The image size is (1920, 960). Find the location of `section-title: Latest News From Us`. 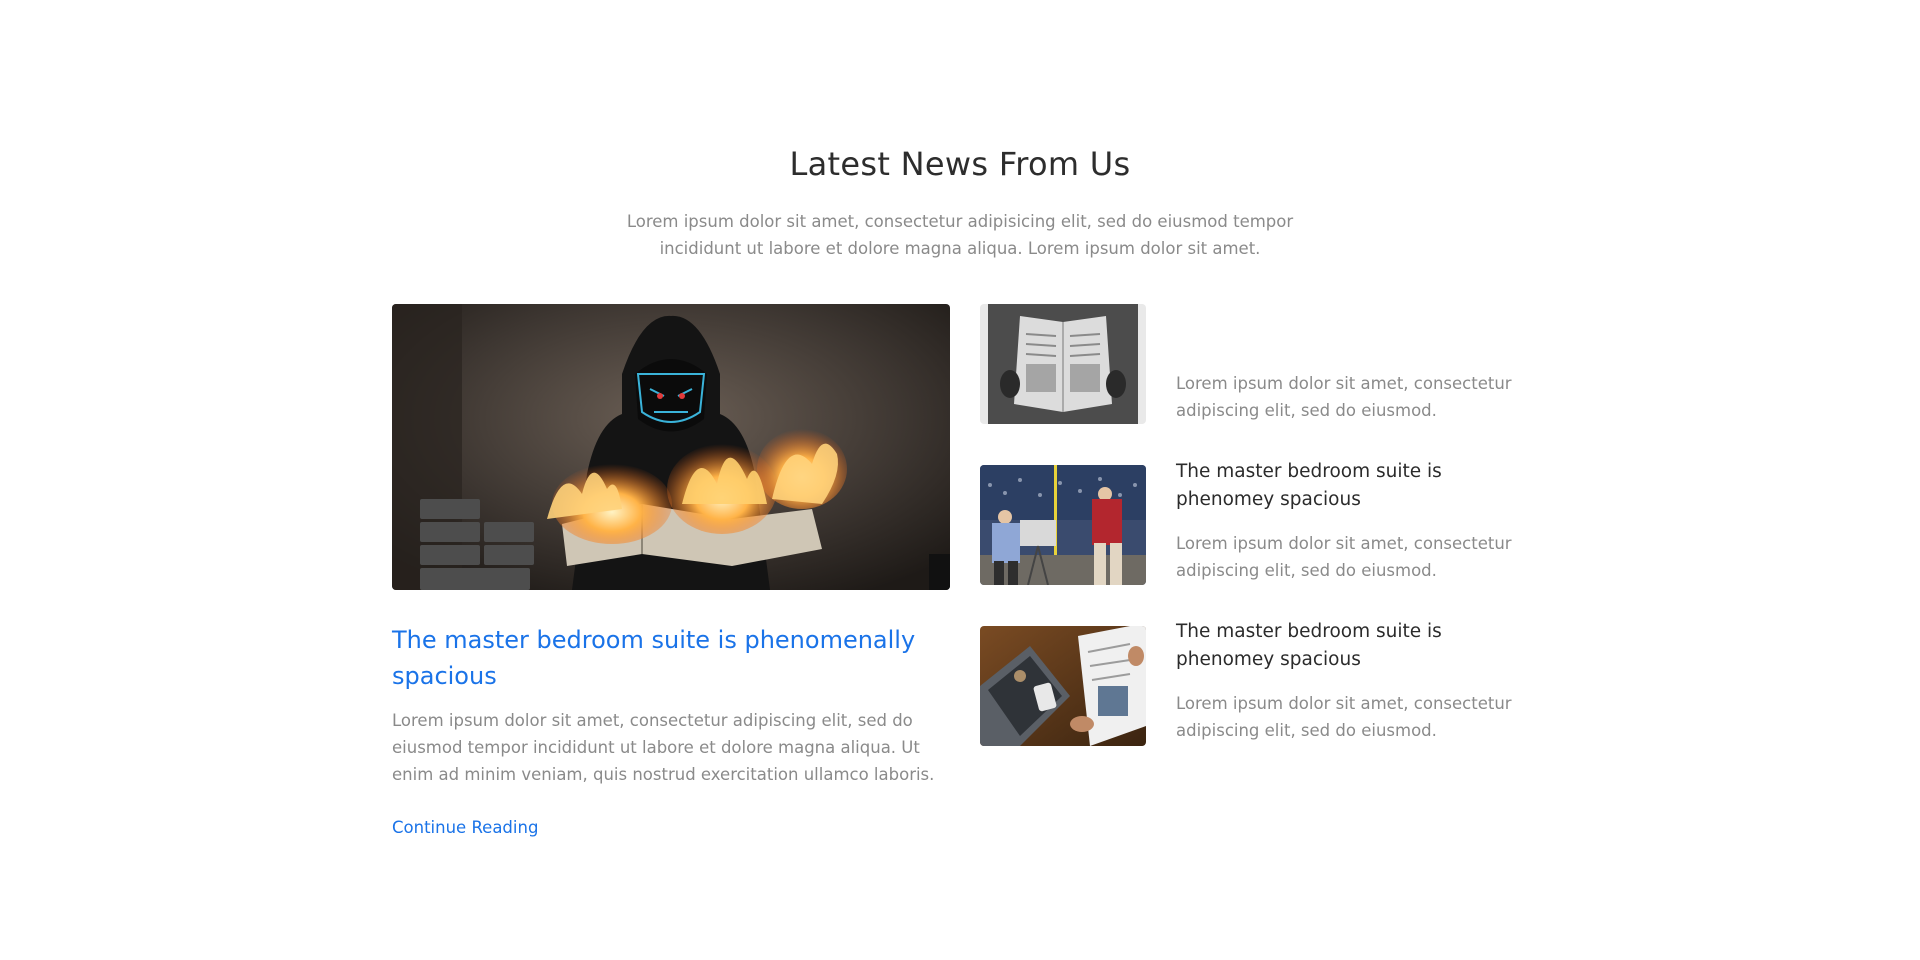

section-title: Latest News From Us is located at coordinates (960, 164).